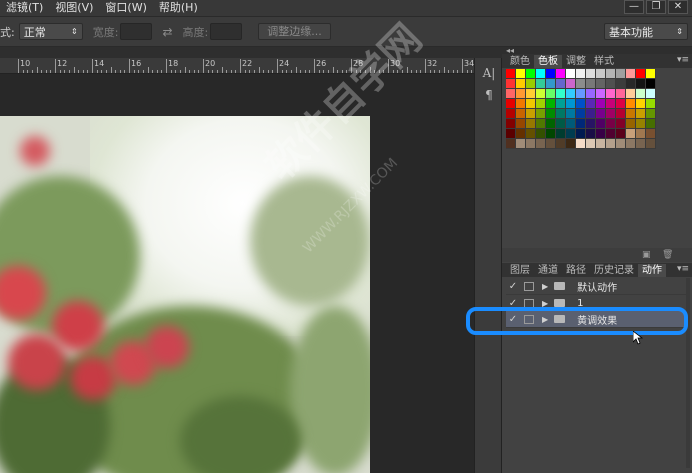 The width and height of the screenshot is (692, 473). What do you see at coordinates (646, 31) in the screenshot?
I see `workspace-select: 基本功能 ⇕` at bounding box center [646, 31].